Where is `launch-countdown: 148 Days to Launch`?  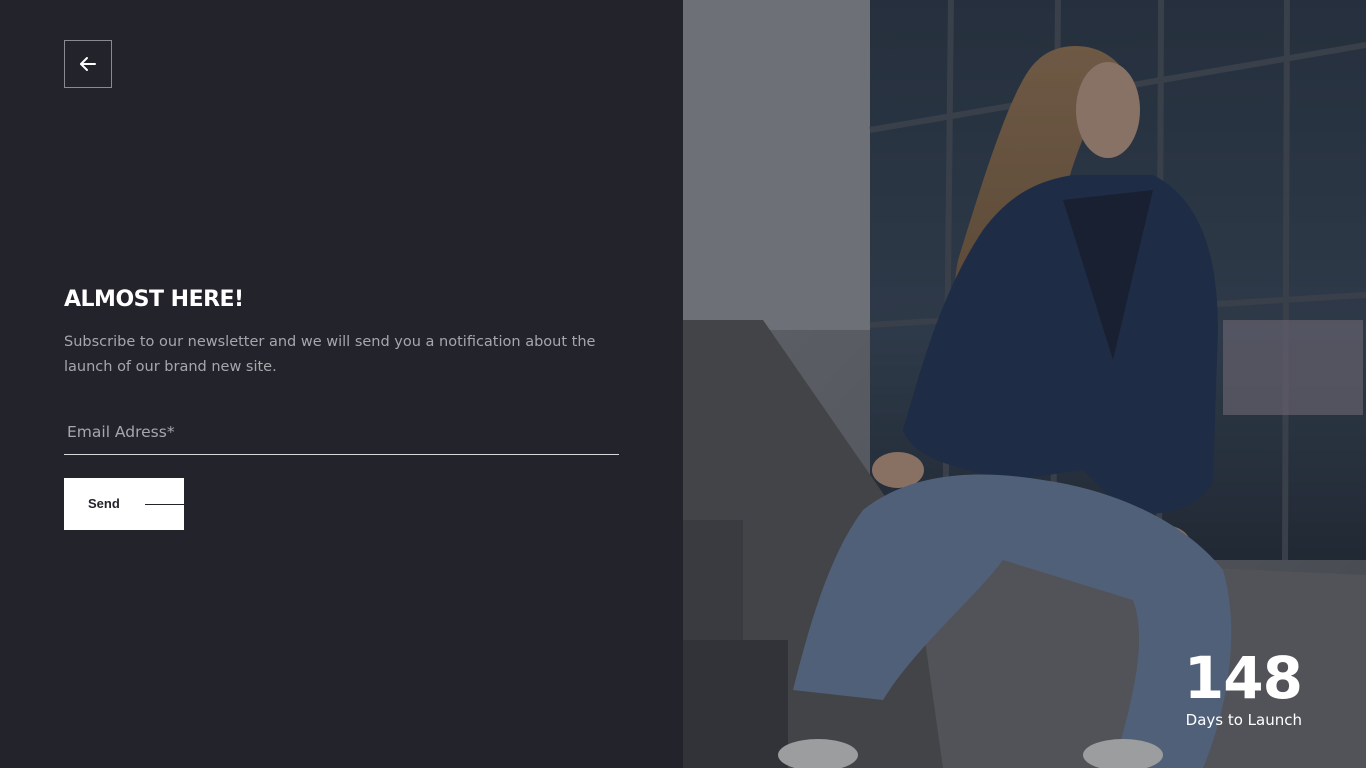
launch-countdown: 148 Days to Launch is located at coordinates (1243, 687).